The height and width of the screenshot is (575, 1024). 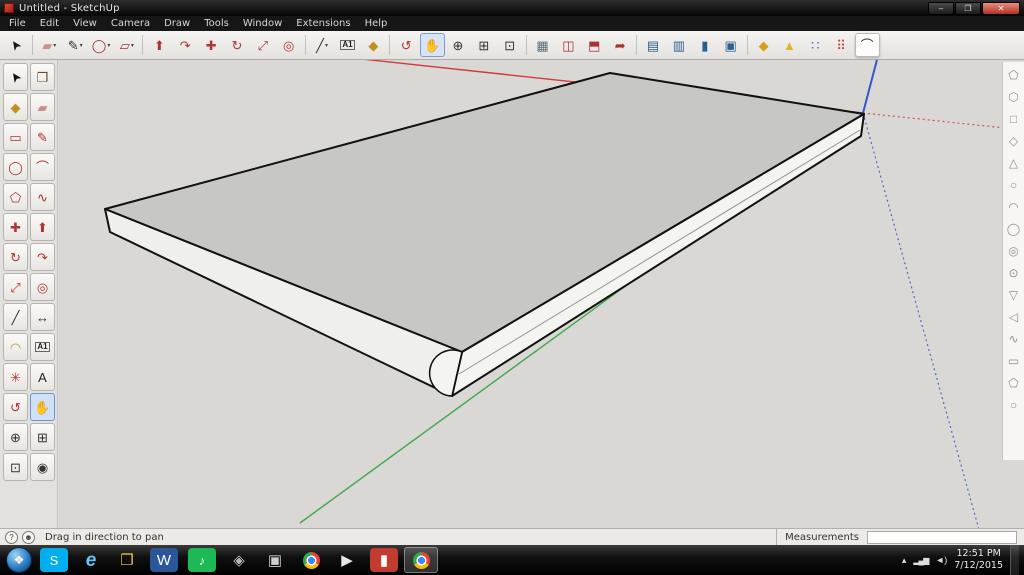 I want to click on two-point-arc-tool: ⌒, so click(x=867, y=45).